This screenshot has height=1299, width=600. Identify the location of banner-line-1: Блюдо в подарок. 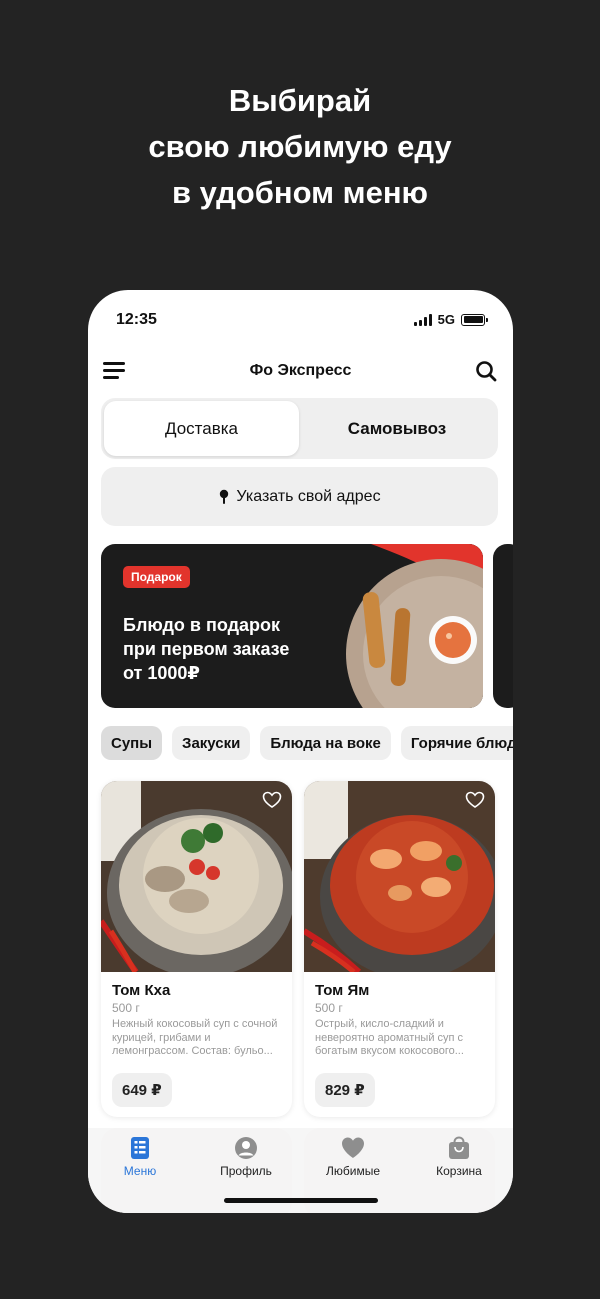
(202, 625).